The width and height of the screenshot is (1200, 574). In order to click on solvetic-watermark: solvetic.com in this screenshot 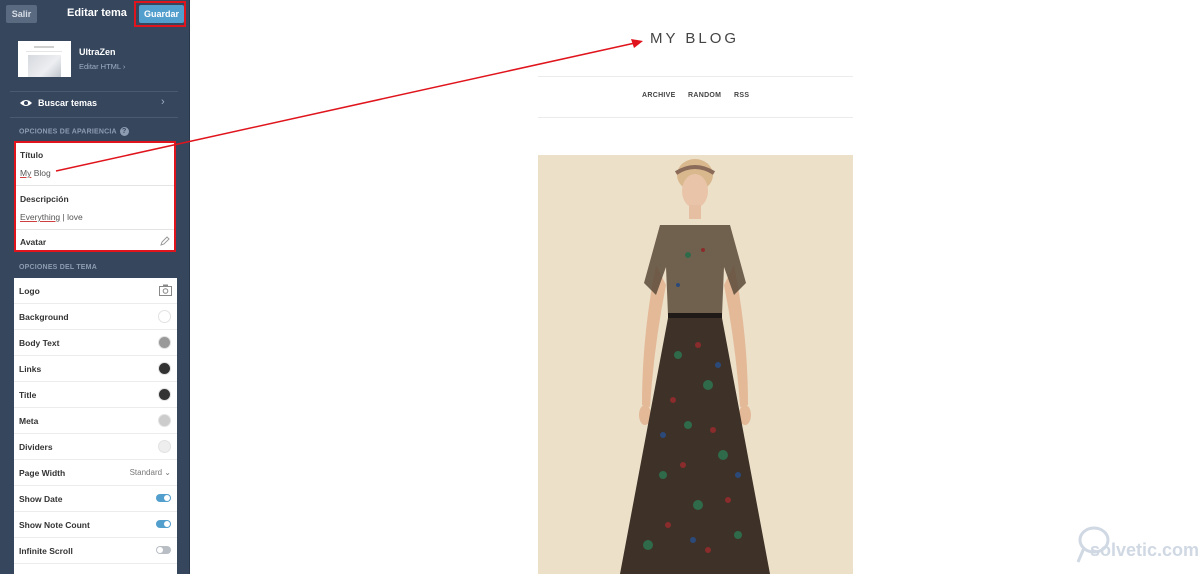, I will do `click(1135, 543)`.